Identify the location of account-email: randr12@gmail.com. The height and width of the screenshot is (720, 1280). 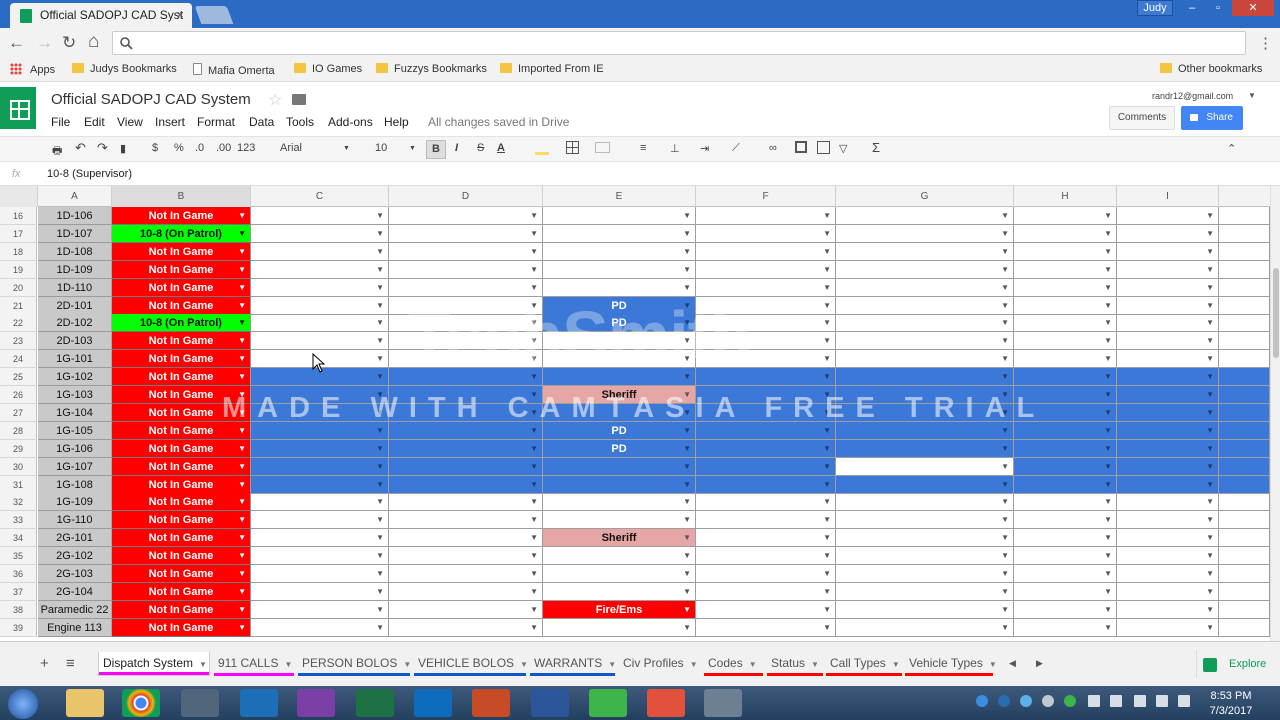
(1192, 96).